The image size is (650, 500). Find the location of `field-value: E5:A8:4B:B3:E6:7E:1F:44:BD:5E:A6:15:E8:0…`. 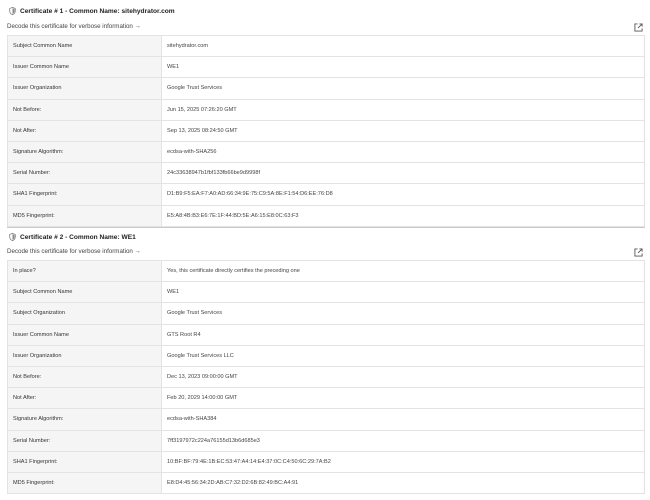

field-value: E5:A8:4B:B3:E6:7E:1F:44:BD:5E:A6:15:E8:0… is located at coordinates (403, 215).